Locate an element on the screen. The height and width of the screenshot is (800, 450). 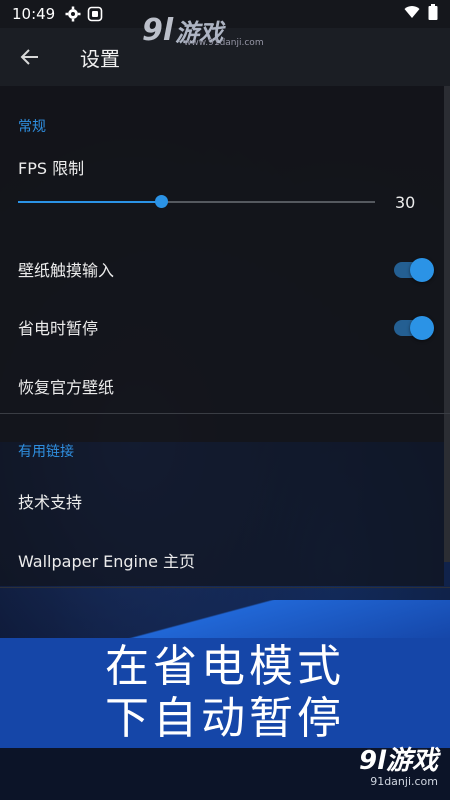
wifi-icon is located at coordinates (412, 14).